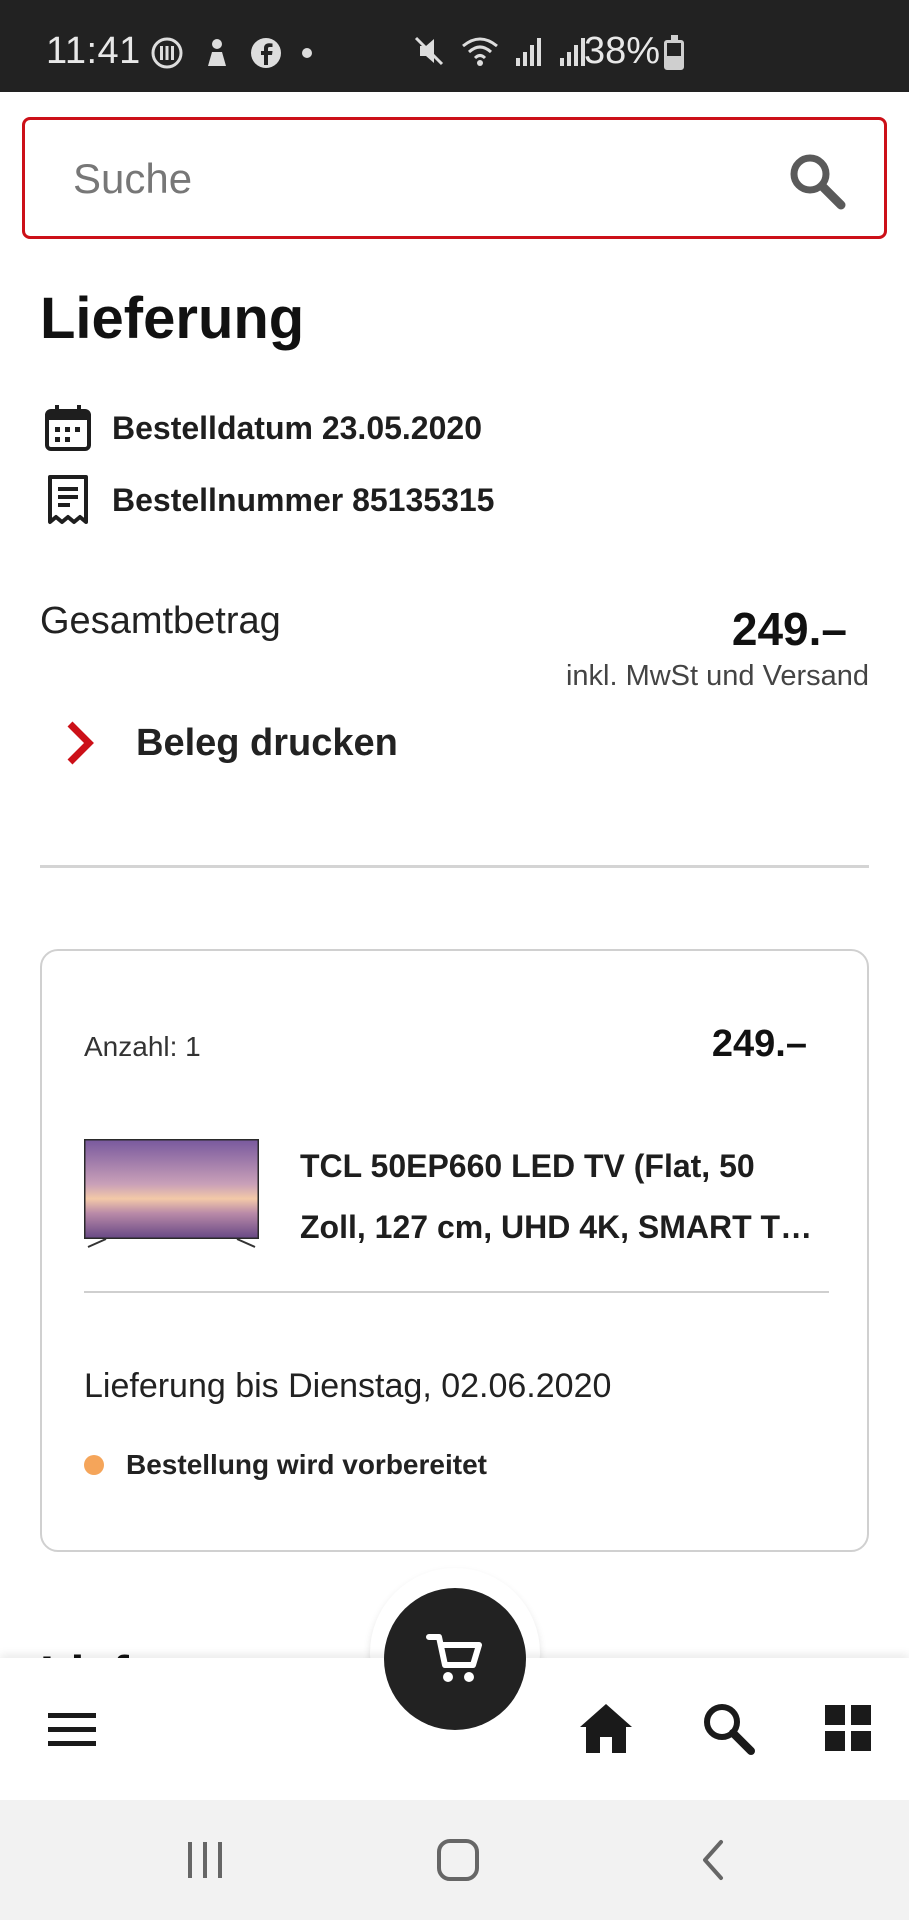 This screenshot has width=909, height=1920. Describe the element at coordinates (348, 1386) in the screenshot. I see `delivery-date: Lieferung bis Dienstag, 02.06.2020` at that location.